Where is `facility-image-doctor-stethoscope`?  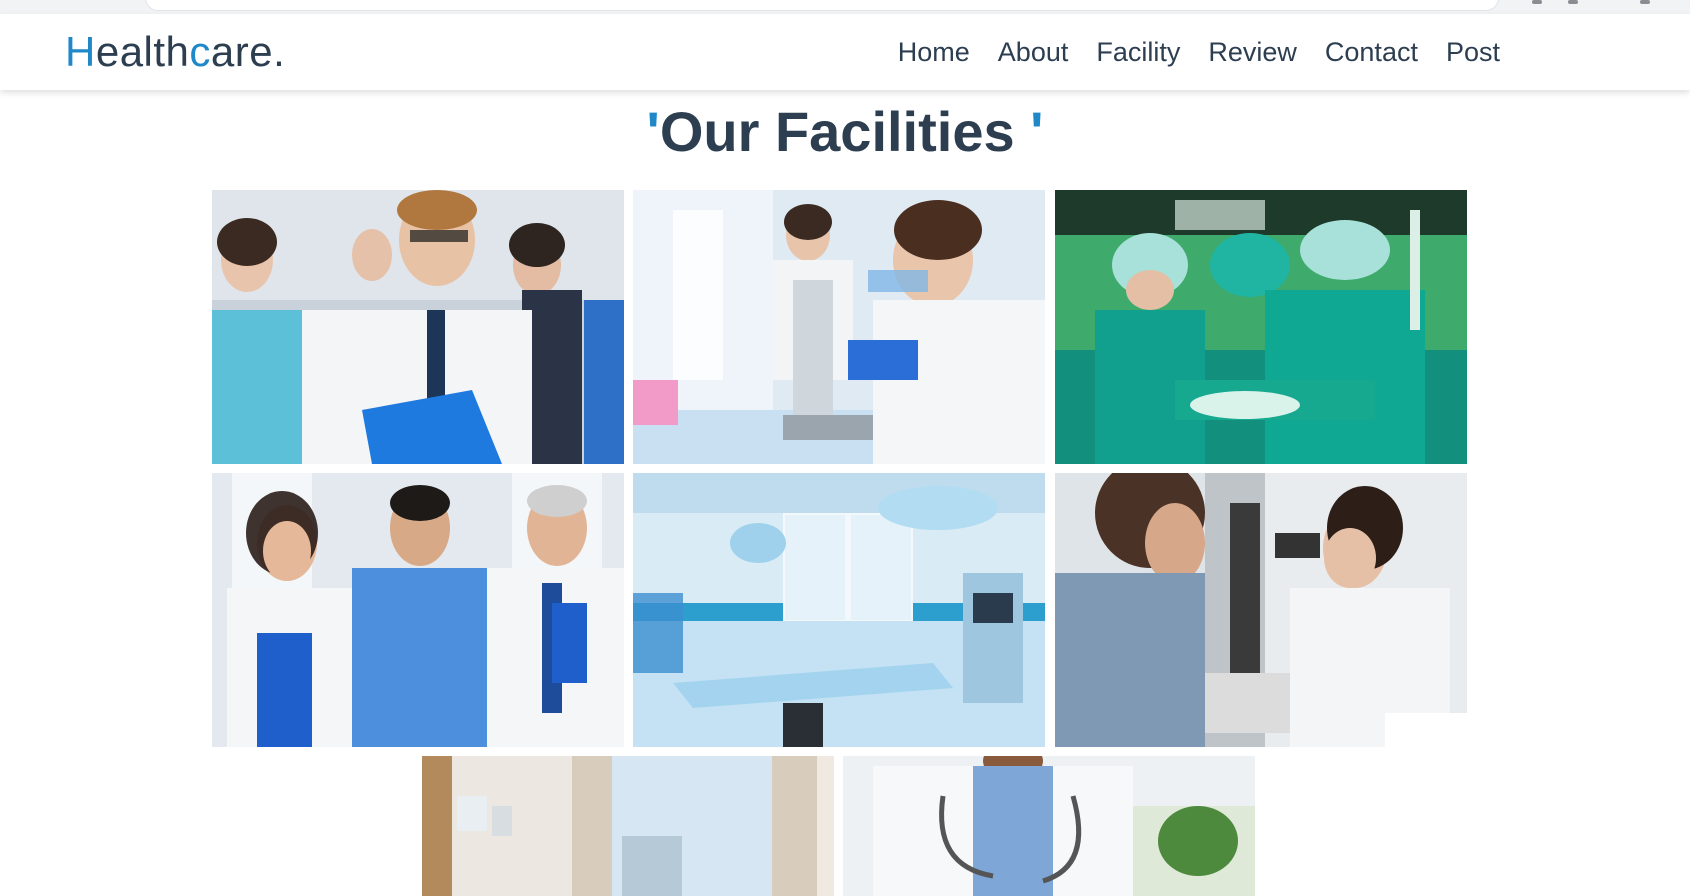
facility-image-doctor-stethoscope is located at coordinates (1049, 826).